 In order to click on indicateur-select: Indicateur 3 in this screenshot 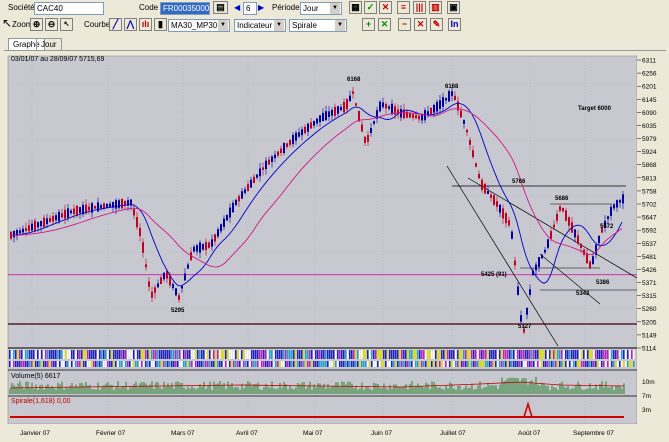, I will do `click(260, 25)`.